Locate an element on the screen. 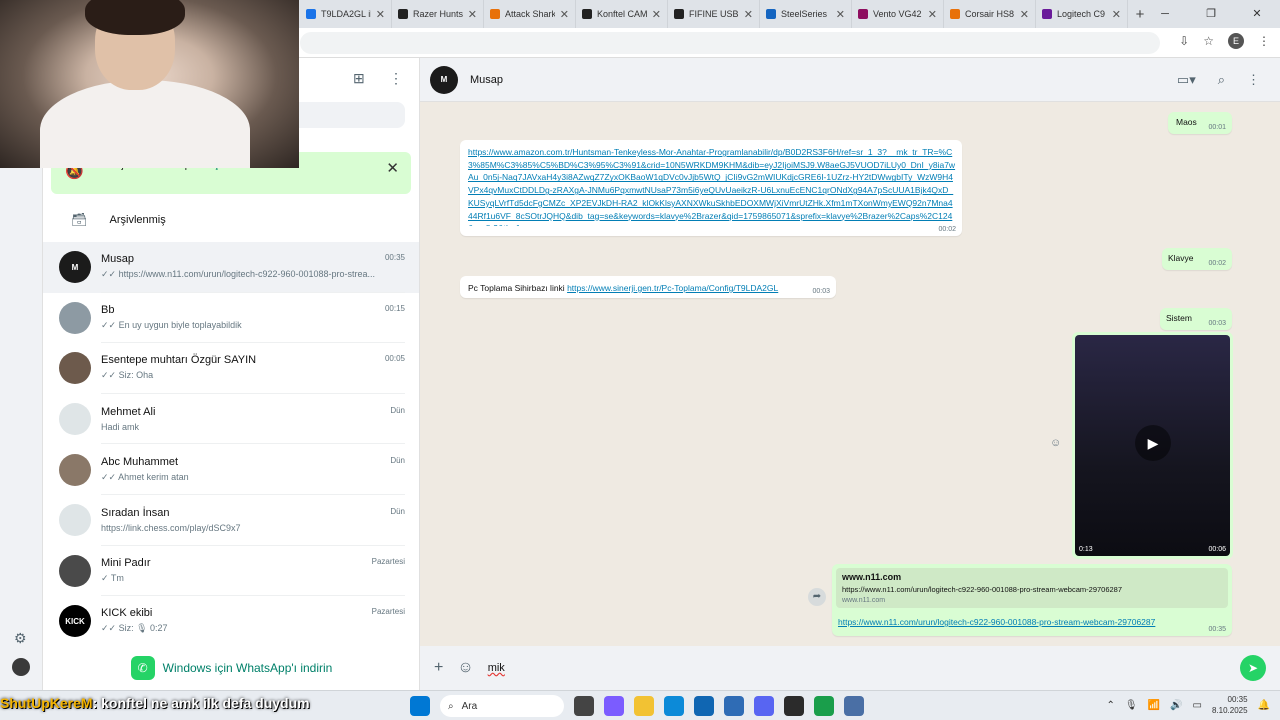  message-bubble: Maos 00:01 is located at coordinates (1200, 123).